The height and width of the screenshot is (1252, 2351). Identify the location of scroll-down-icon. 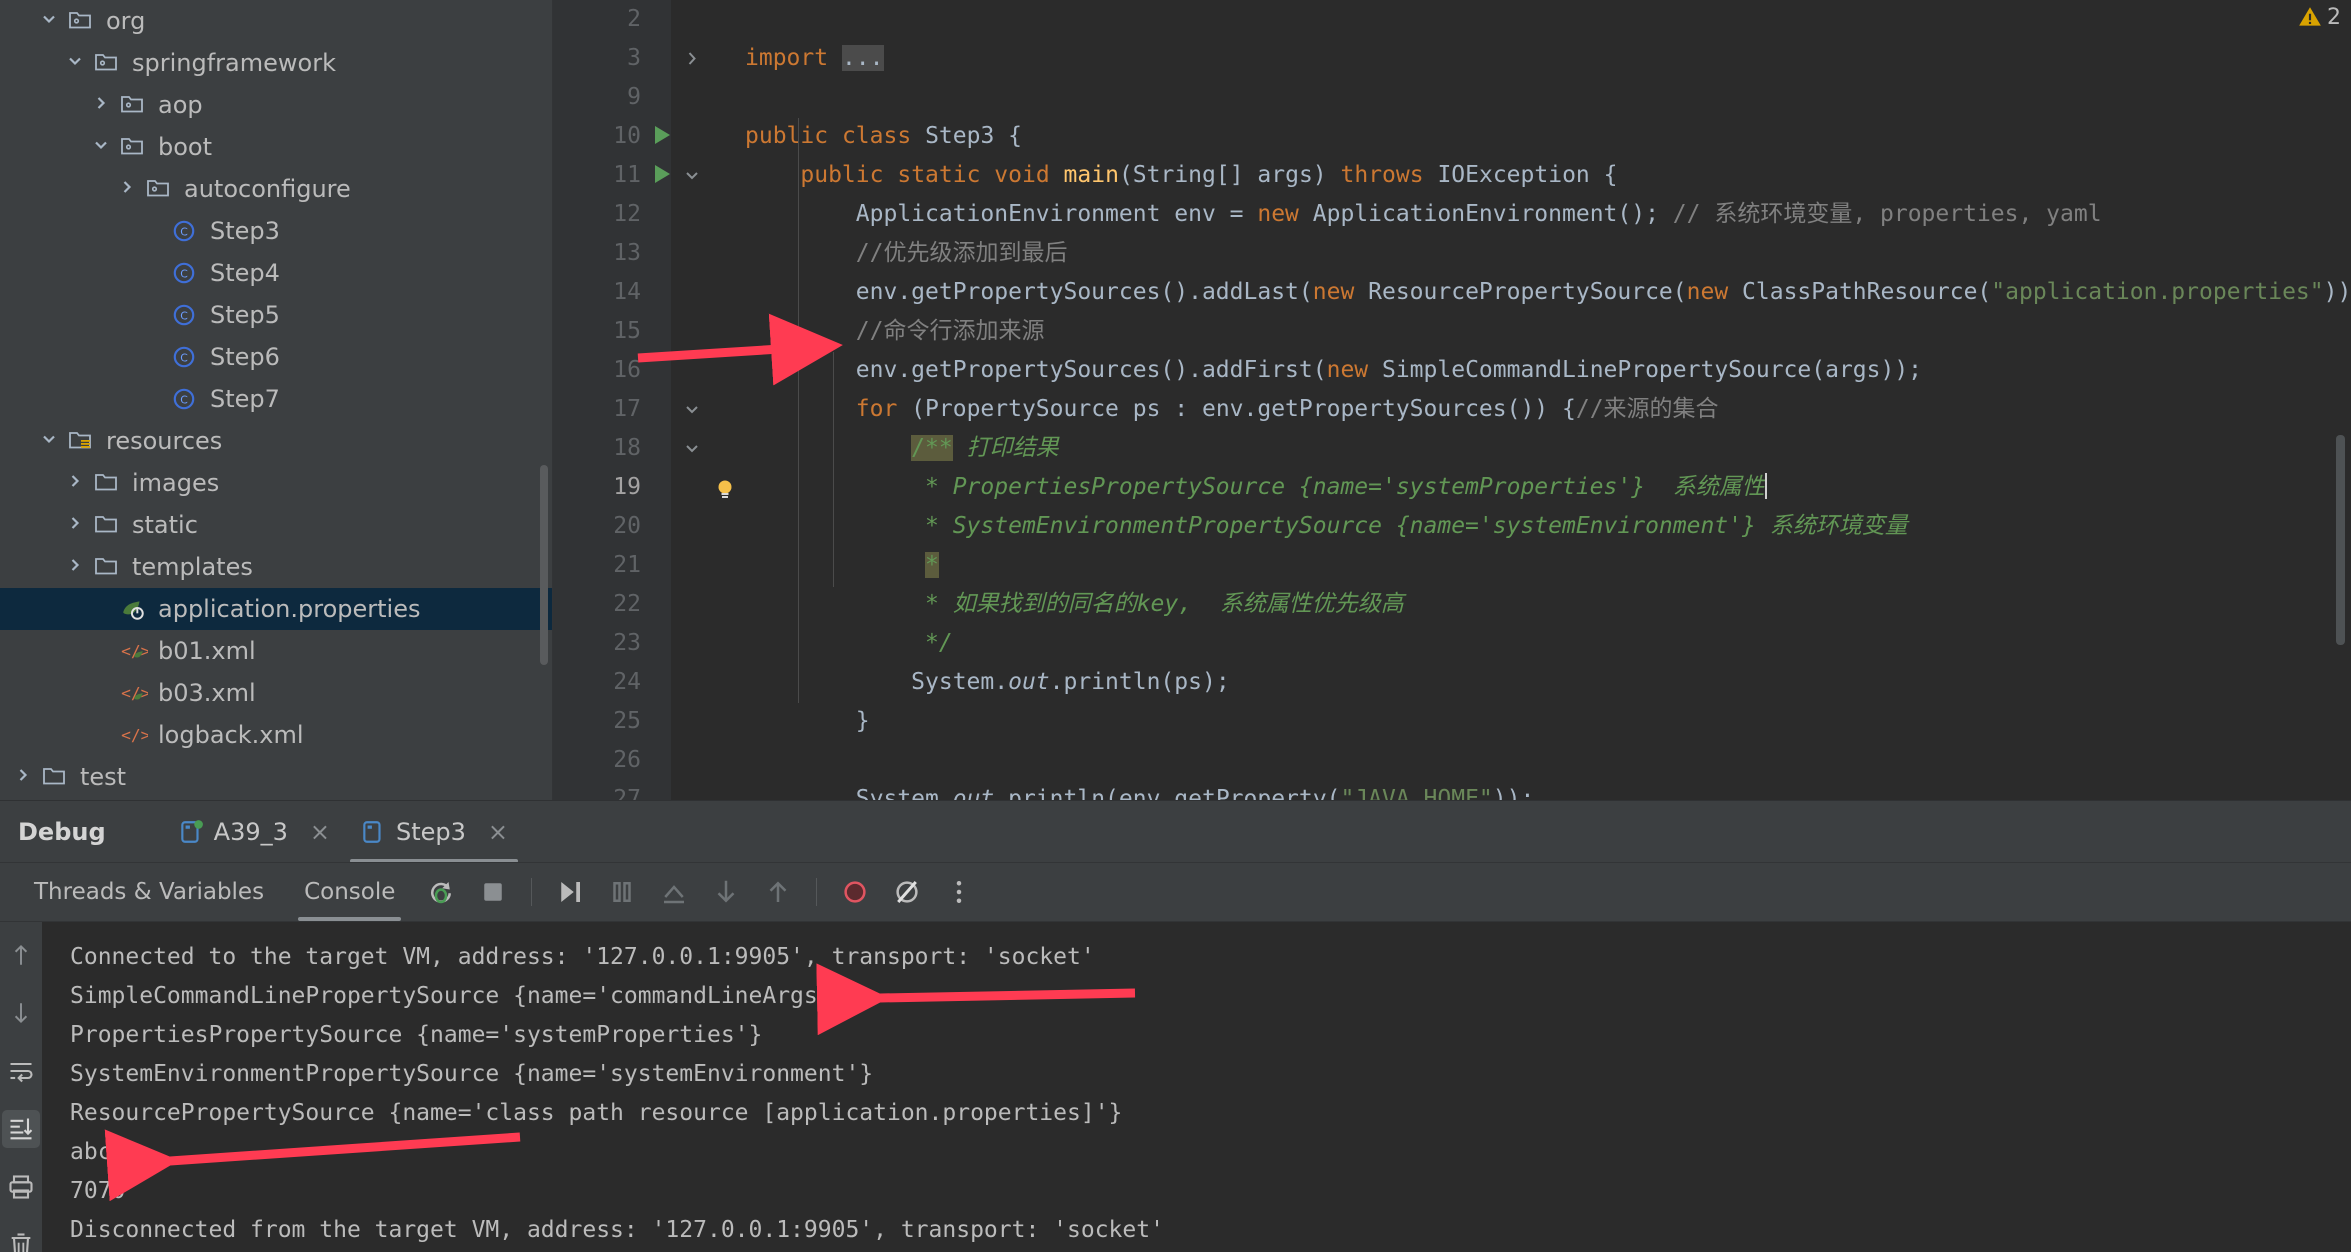
(21, 1013).